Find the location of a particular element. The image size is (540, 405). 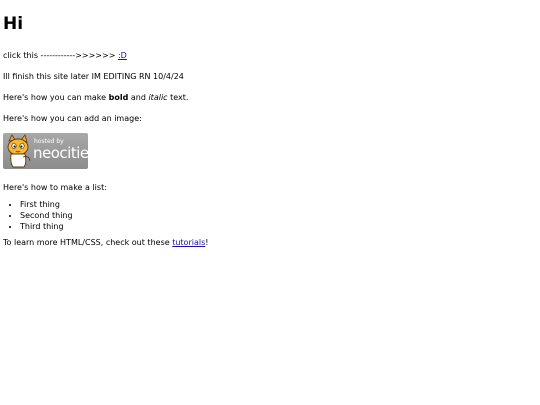

formatting-text-after: text. is located at coordinates (178, 97).